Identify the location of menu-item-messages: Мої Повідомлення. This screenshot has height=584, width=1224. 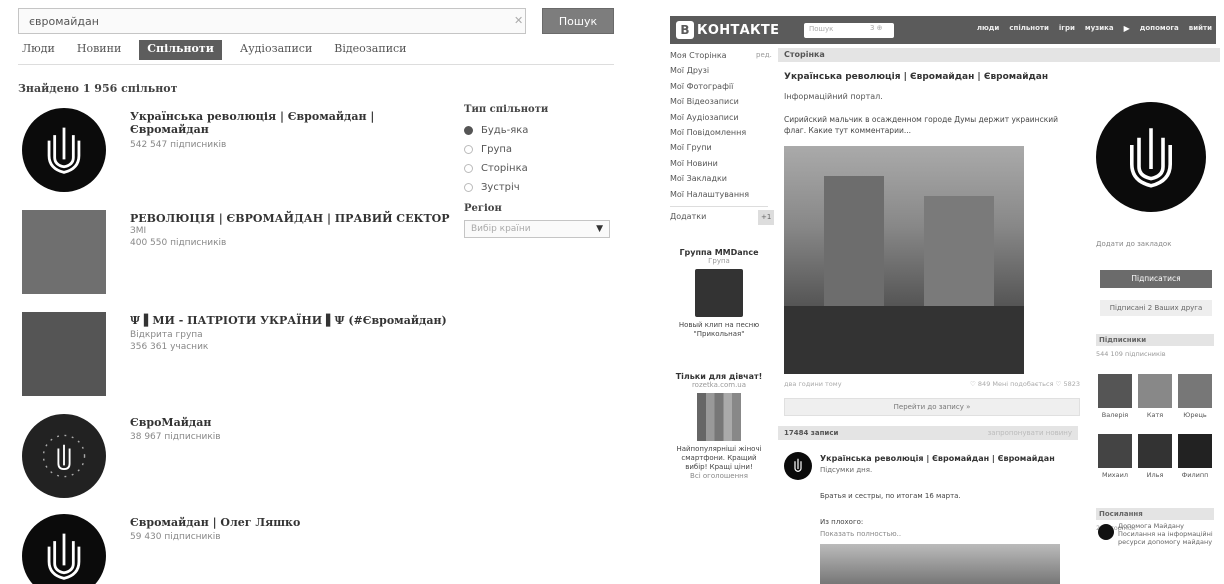
(719, 132).